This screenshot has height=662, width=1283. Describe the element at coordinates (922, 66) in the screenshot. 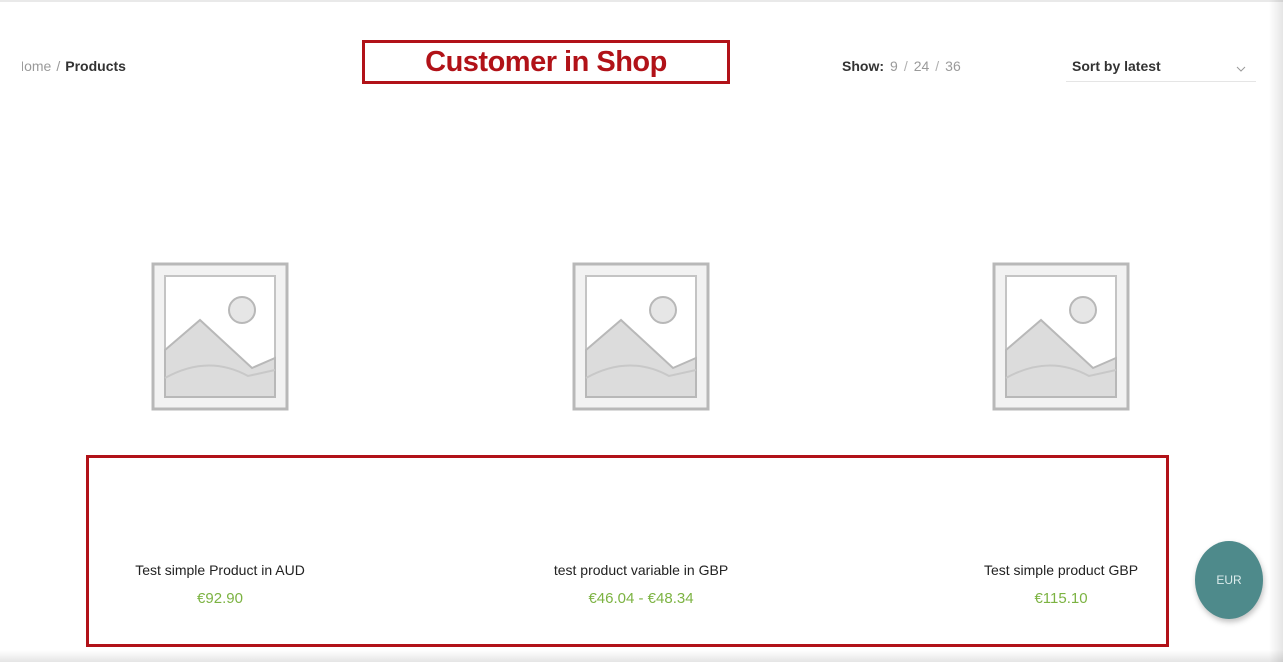

I see `per-page-option-24: 24` at that location.